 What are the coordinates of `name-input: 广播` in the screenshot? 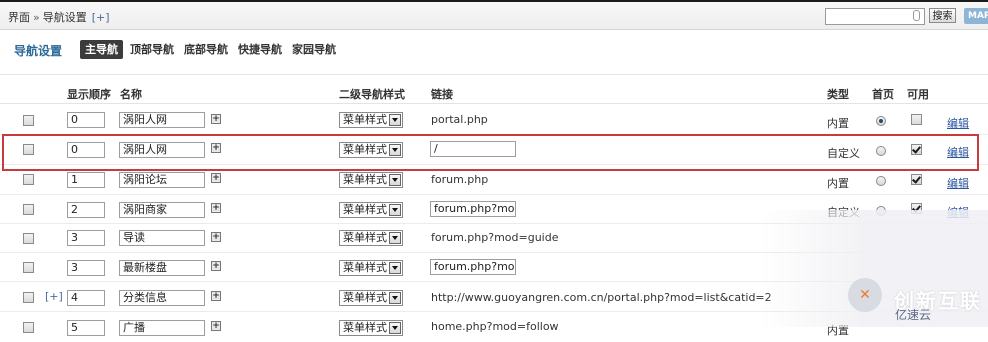 It's located at (162, 328).